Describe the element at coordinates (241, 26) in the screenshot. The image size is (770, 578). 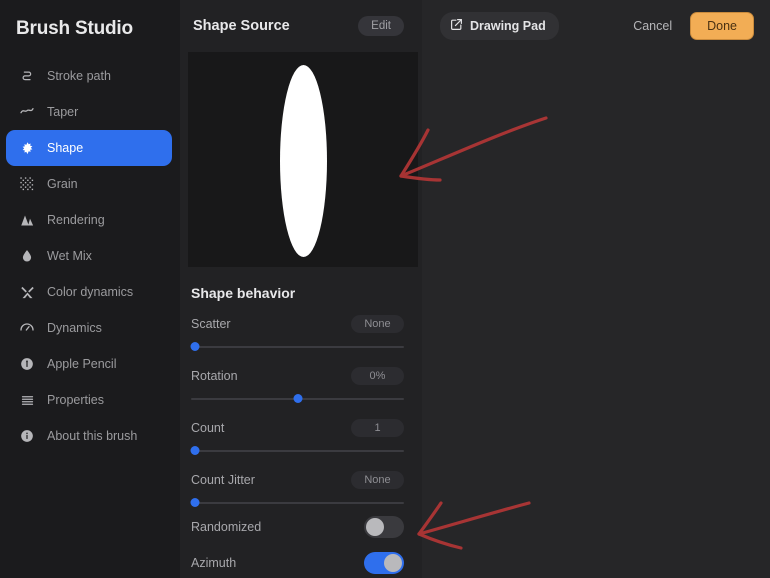
I see `shape-source-title: Shape Source` at that location.